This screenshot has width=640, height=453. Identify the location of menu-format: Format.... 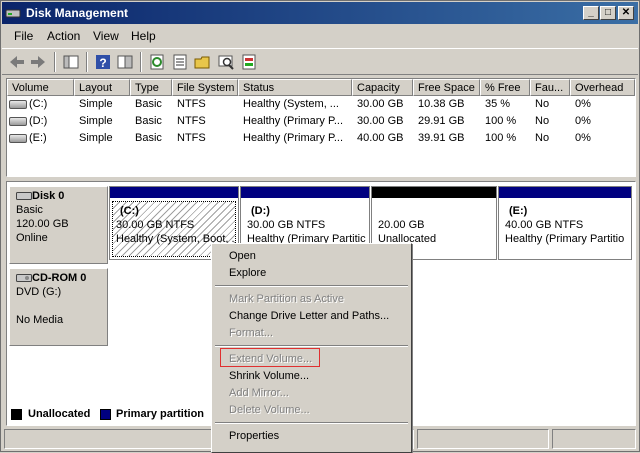
(251, 333).